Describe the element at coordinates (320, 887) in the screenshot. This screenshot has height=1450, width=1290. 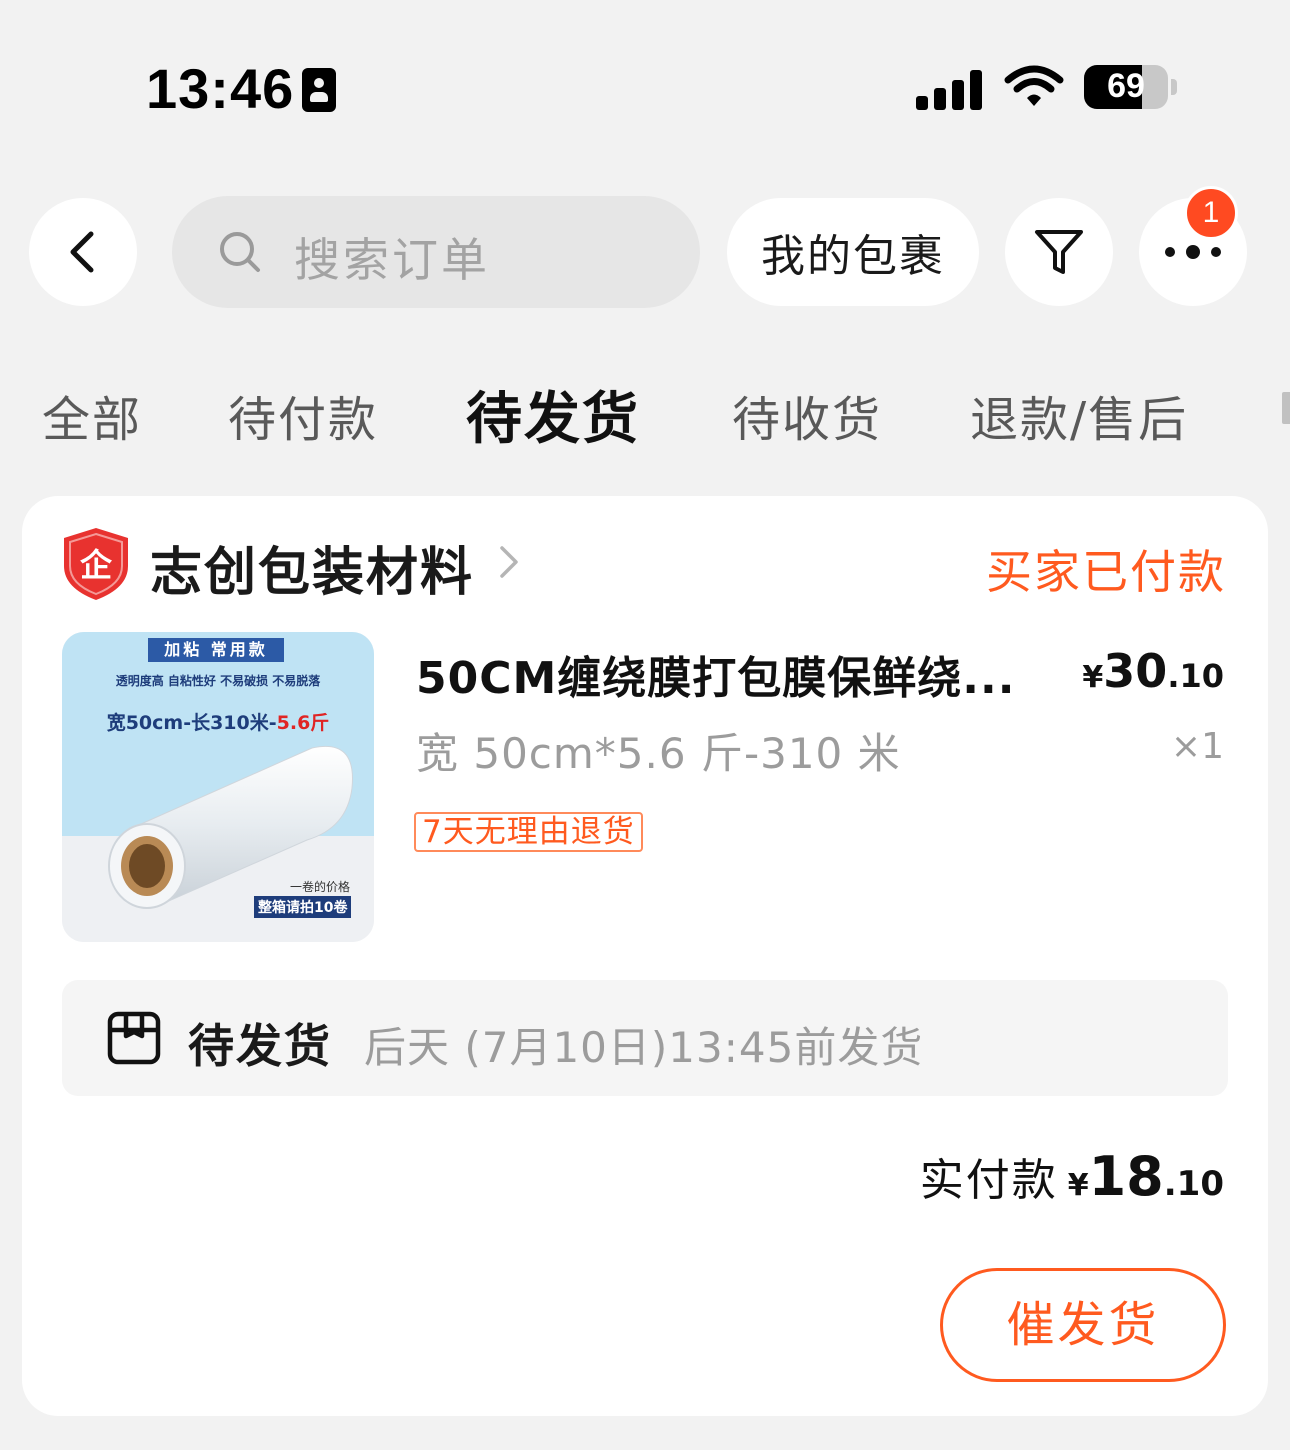
I see `product-image-note: 一卷的价格` at that location.